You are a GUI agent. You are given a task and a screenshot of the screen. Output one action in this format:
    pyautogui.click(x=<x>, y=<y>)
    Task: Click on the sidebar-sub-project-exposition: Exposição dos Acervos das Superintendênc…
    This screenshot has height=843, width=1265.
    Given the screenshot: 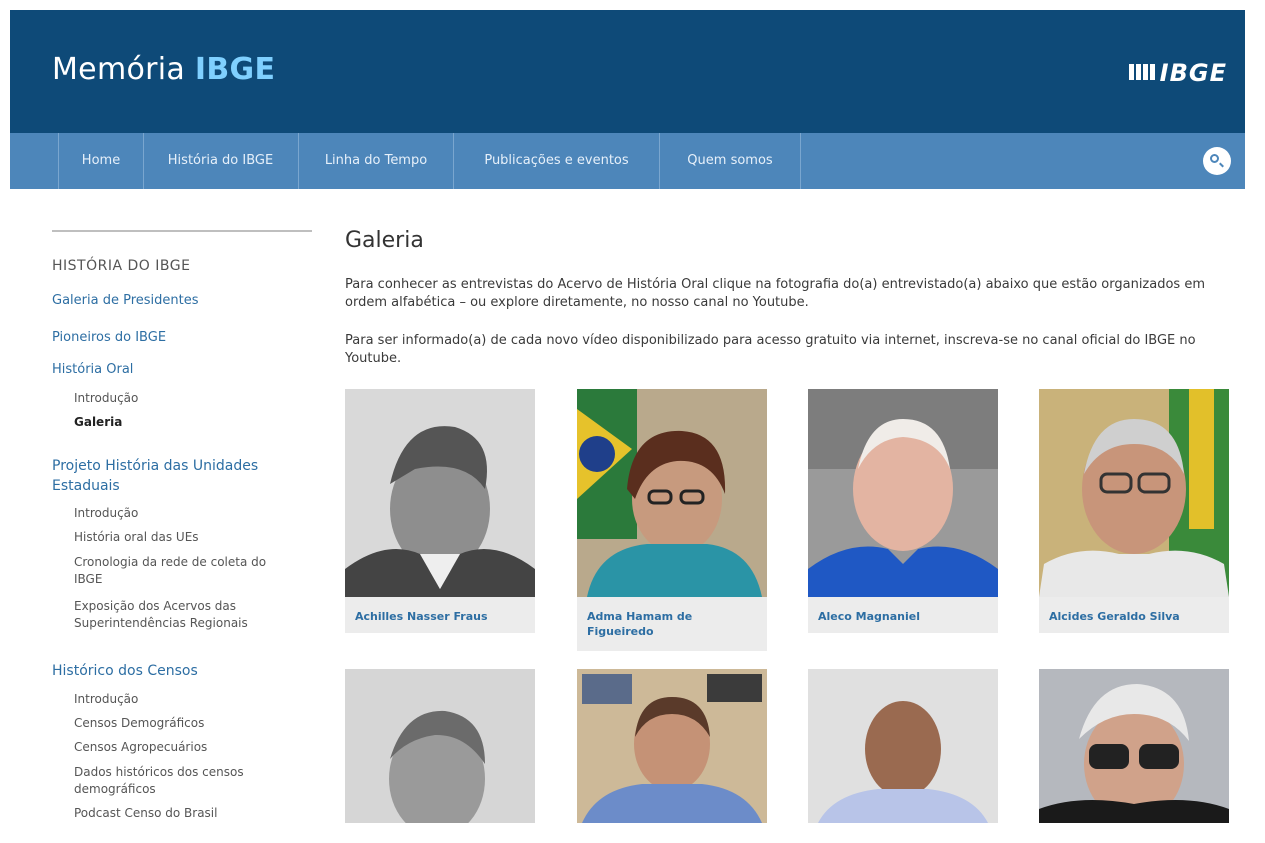 What is the action you would take?
    pyautogui.click(x=184, y=615)
    